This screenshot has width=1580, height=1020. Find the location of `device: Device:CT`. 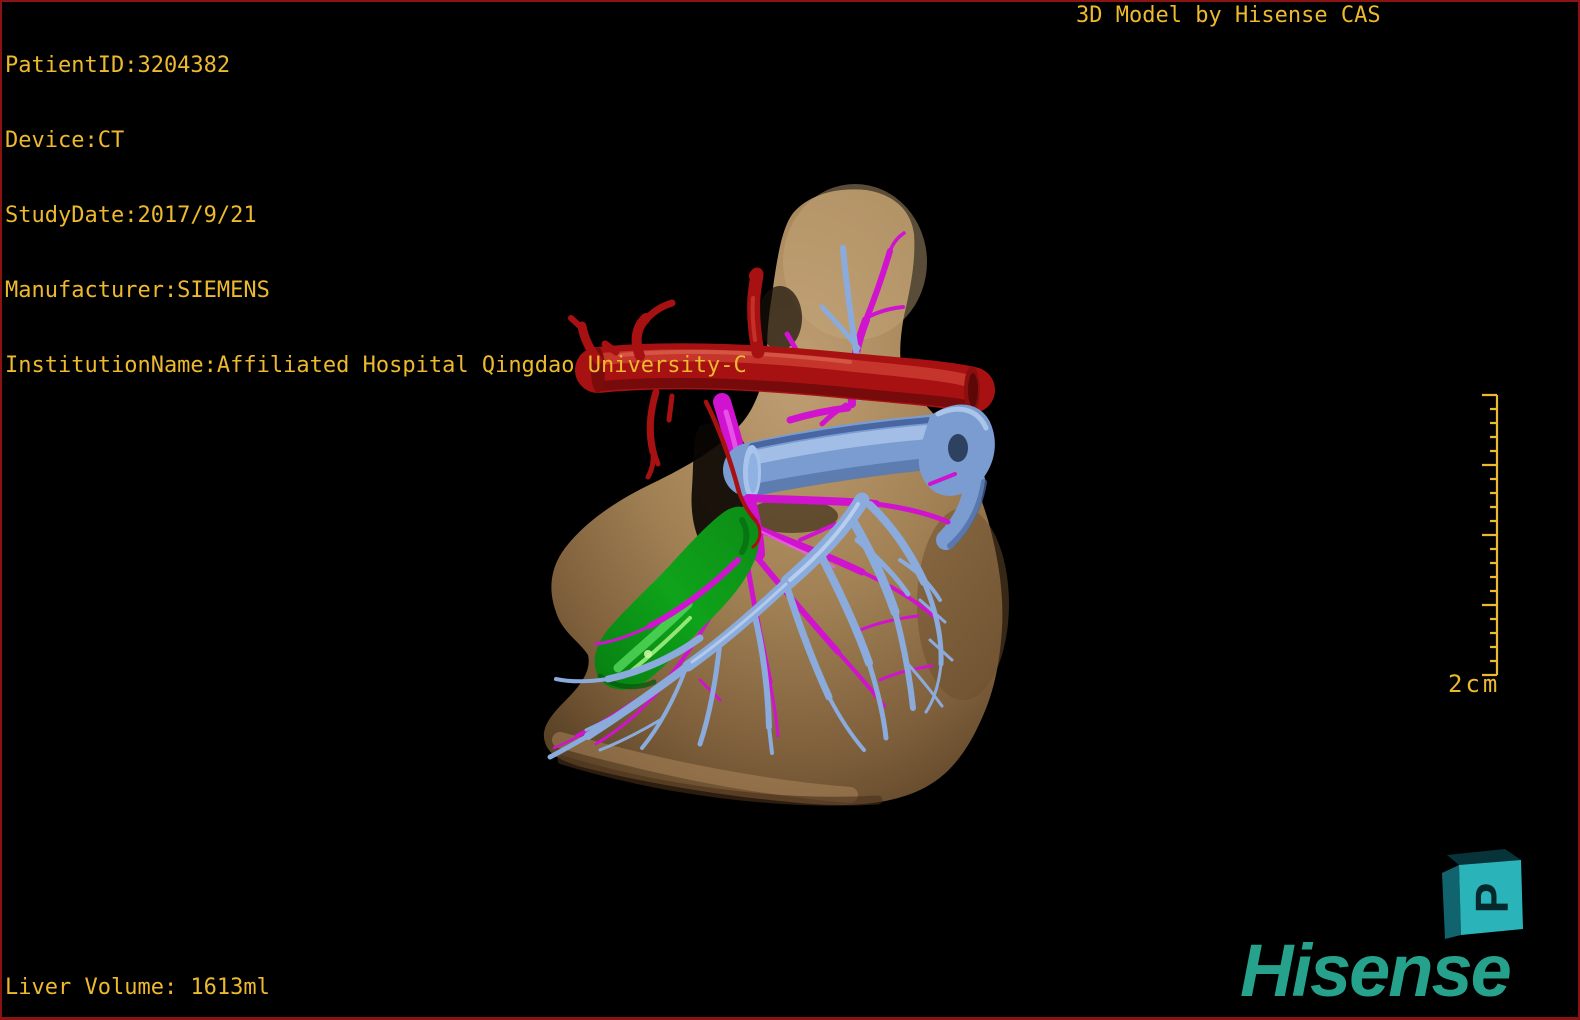

device: Device:CT is located at coordinates (65, 140).